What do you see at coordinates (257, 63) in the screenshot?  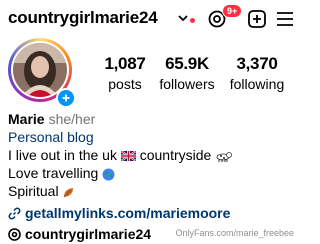 I see `stat-following-value: 3,370` at bounding box center [257, 63].